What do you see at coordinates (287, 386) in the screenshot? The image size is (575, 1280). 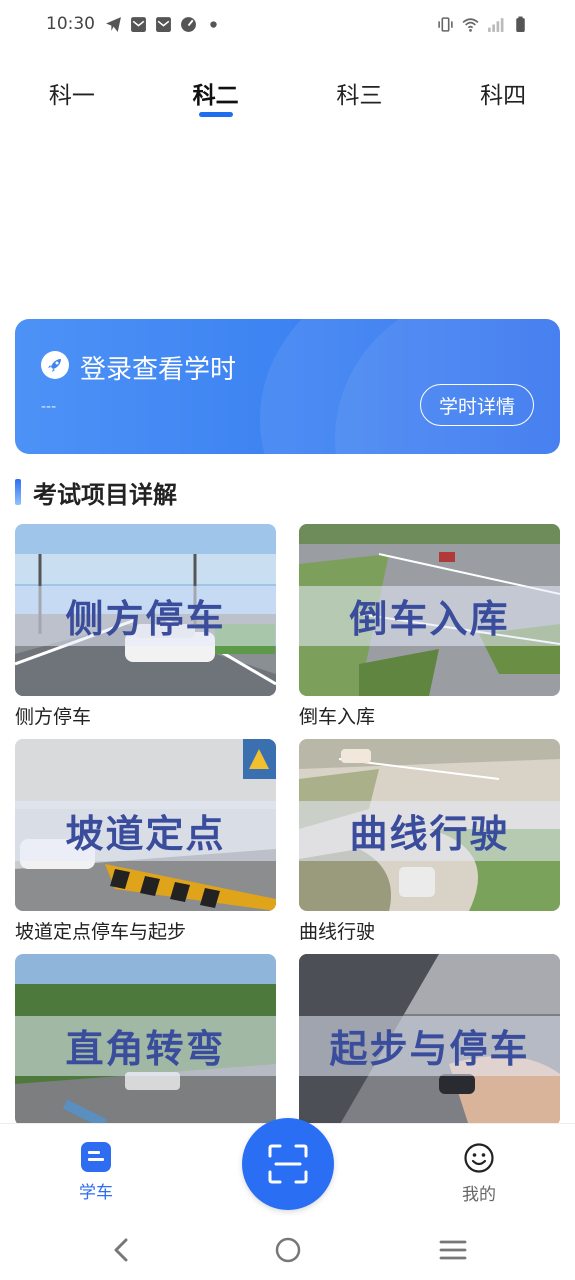 I see `study-hours-banner: 登录查看学时 --- 学时详情` at bounding box center [287, 386].